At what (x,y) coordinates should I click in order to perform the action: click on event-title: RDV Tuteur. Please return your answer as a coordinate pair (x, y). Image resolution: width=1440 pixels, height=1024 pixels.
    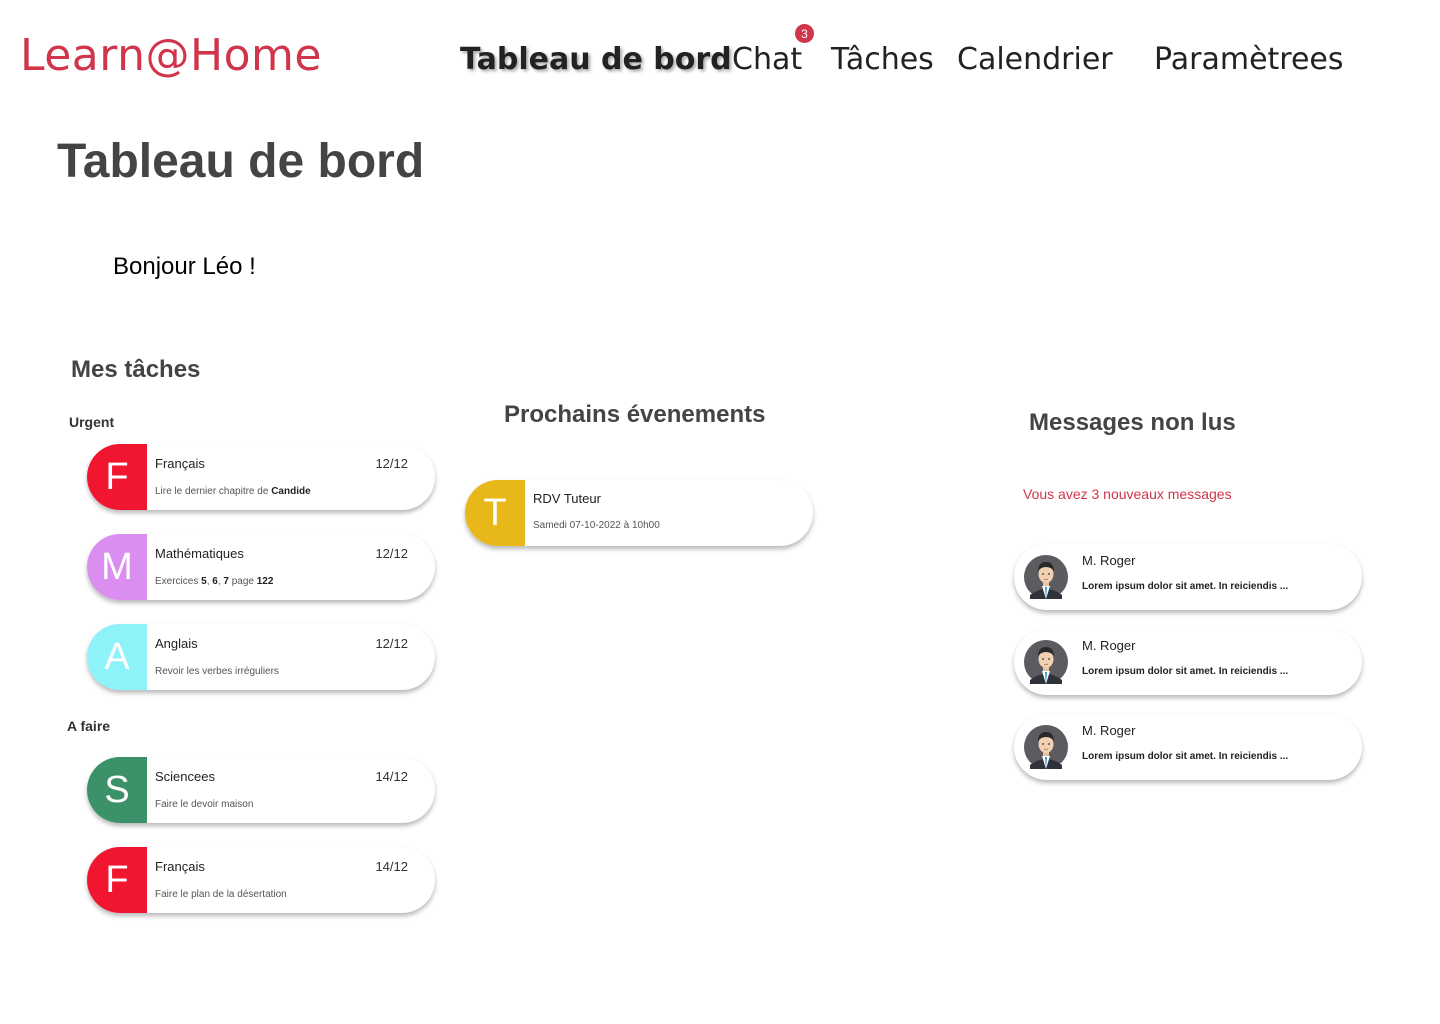
    Looking at the image, I should click on (567, 498).